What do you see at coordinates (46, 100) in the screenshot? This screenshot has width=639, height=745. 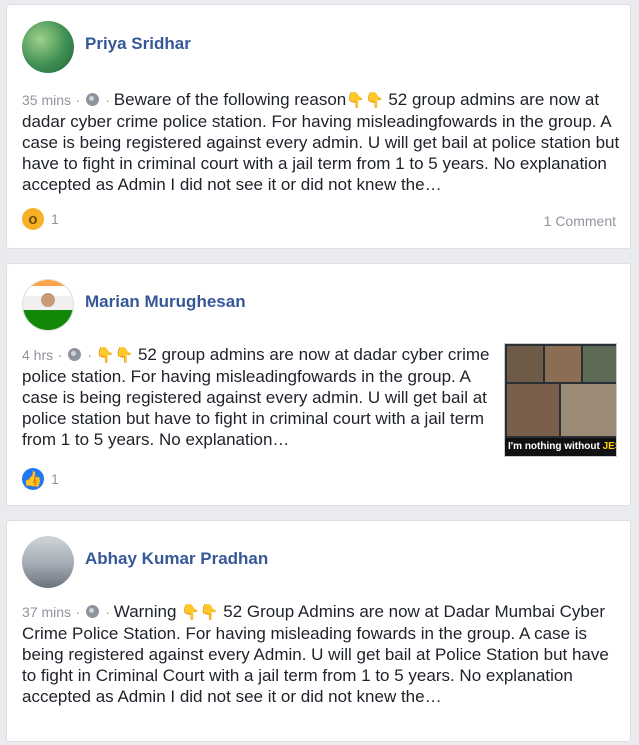 I see `post-time: 35 mins` at bounding box center [46, 100].